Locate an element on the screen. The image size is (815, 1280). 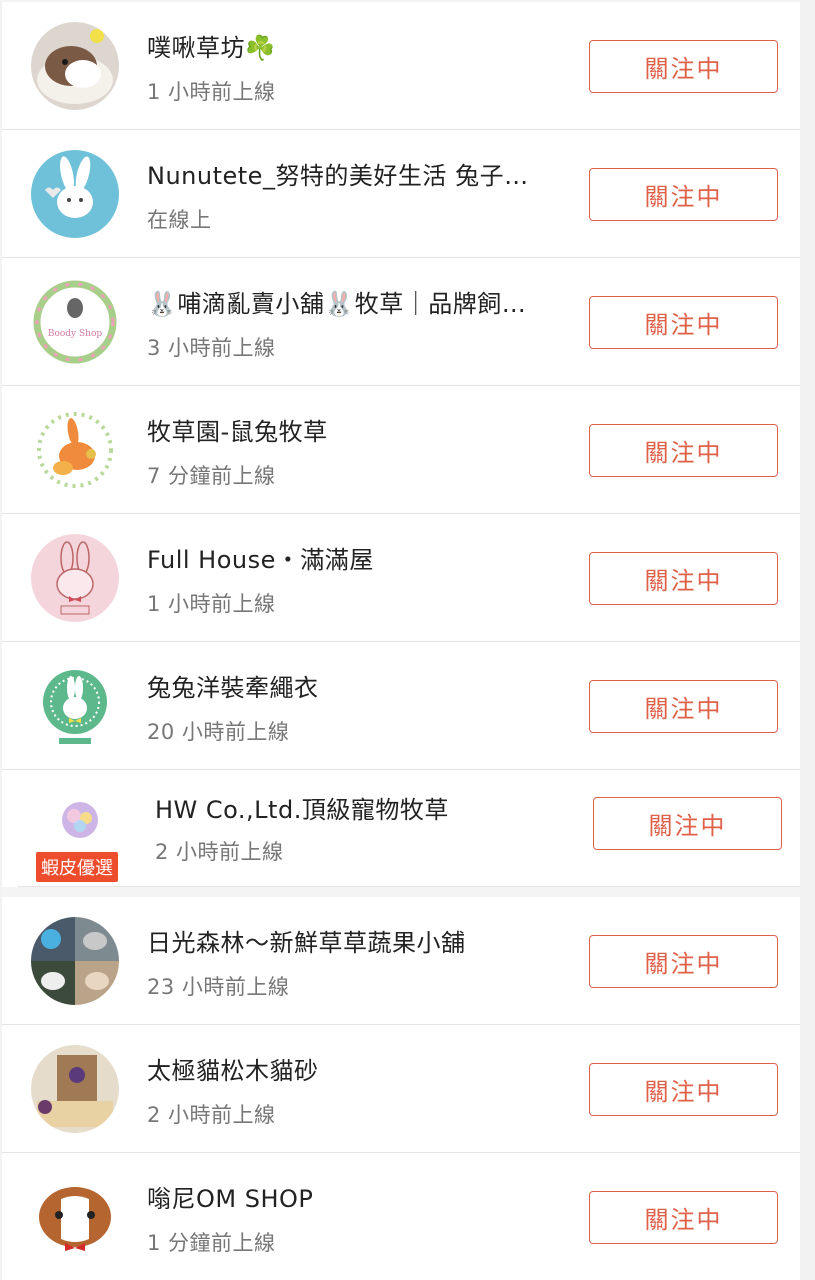
green-rabbit-badge-logo-icon is located at coordinates (75, 706).